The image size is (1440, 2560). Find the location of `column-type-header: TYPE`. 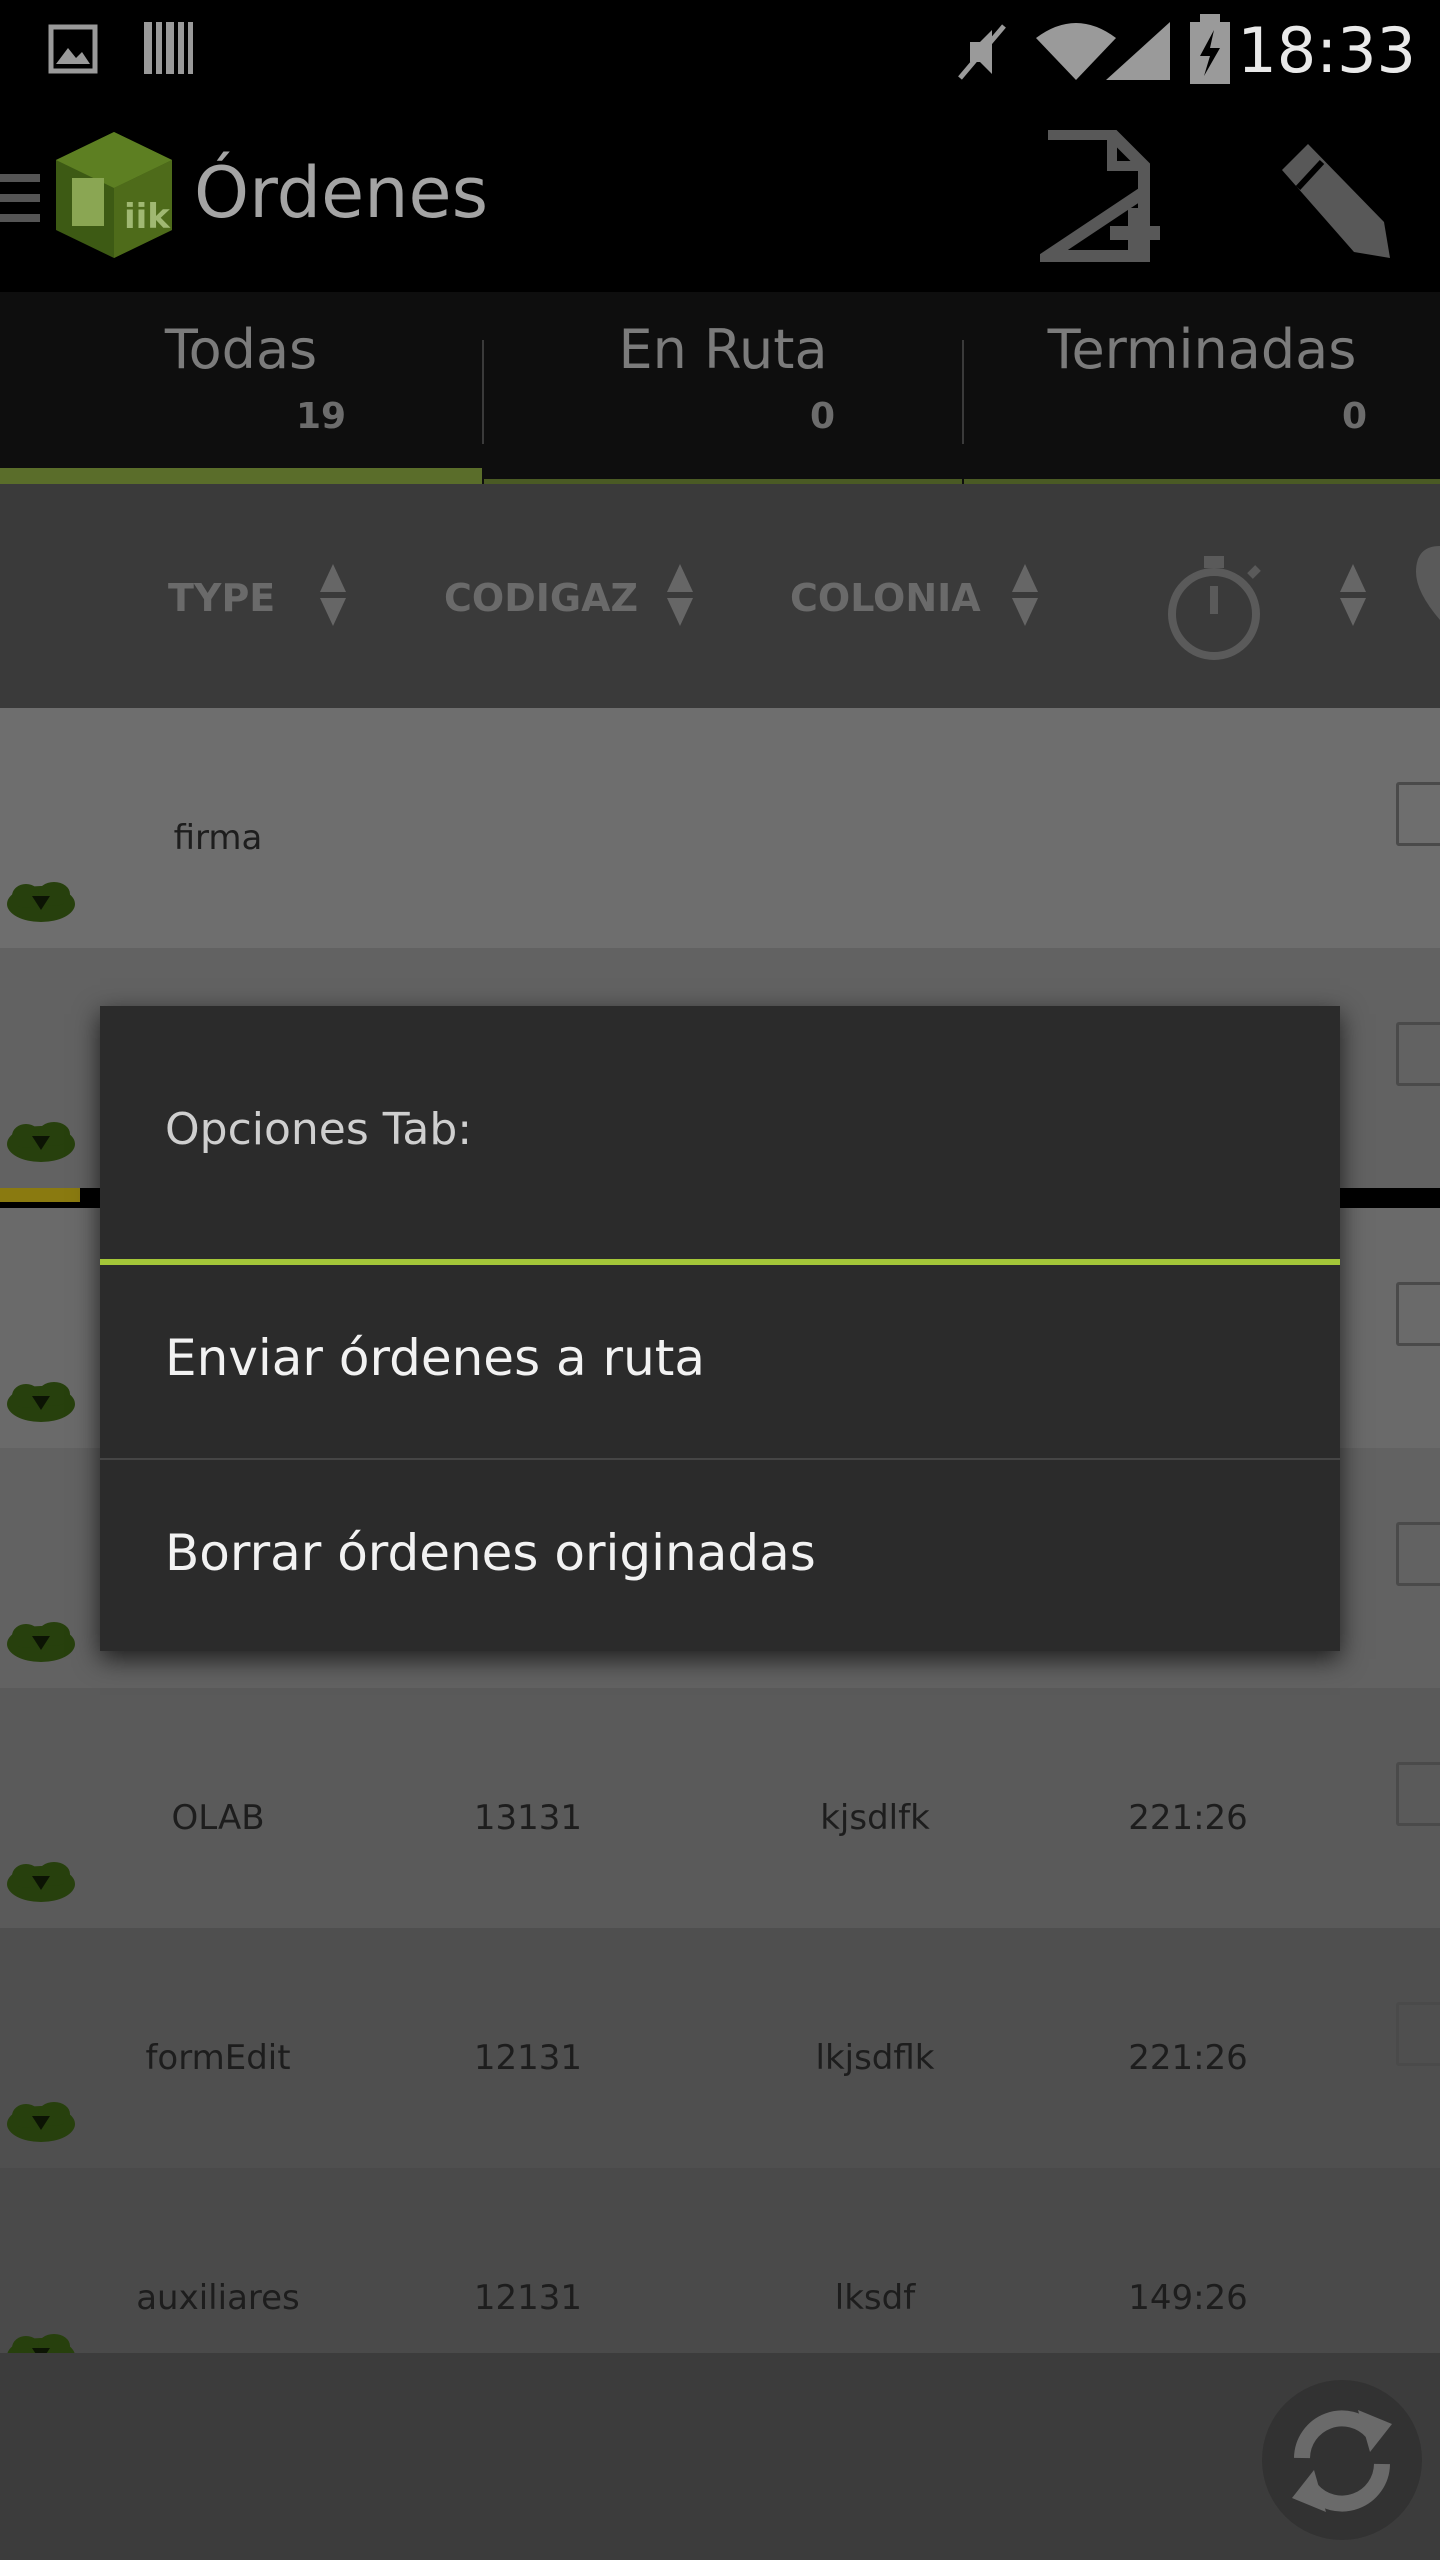

column-type-header: TYPE is located at coordinates (221, 598).